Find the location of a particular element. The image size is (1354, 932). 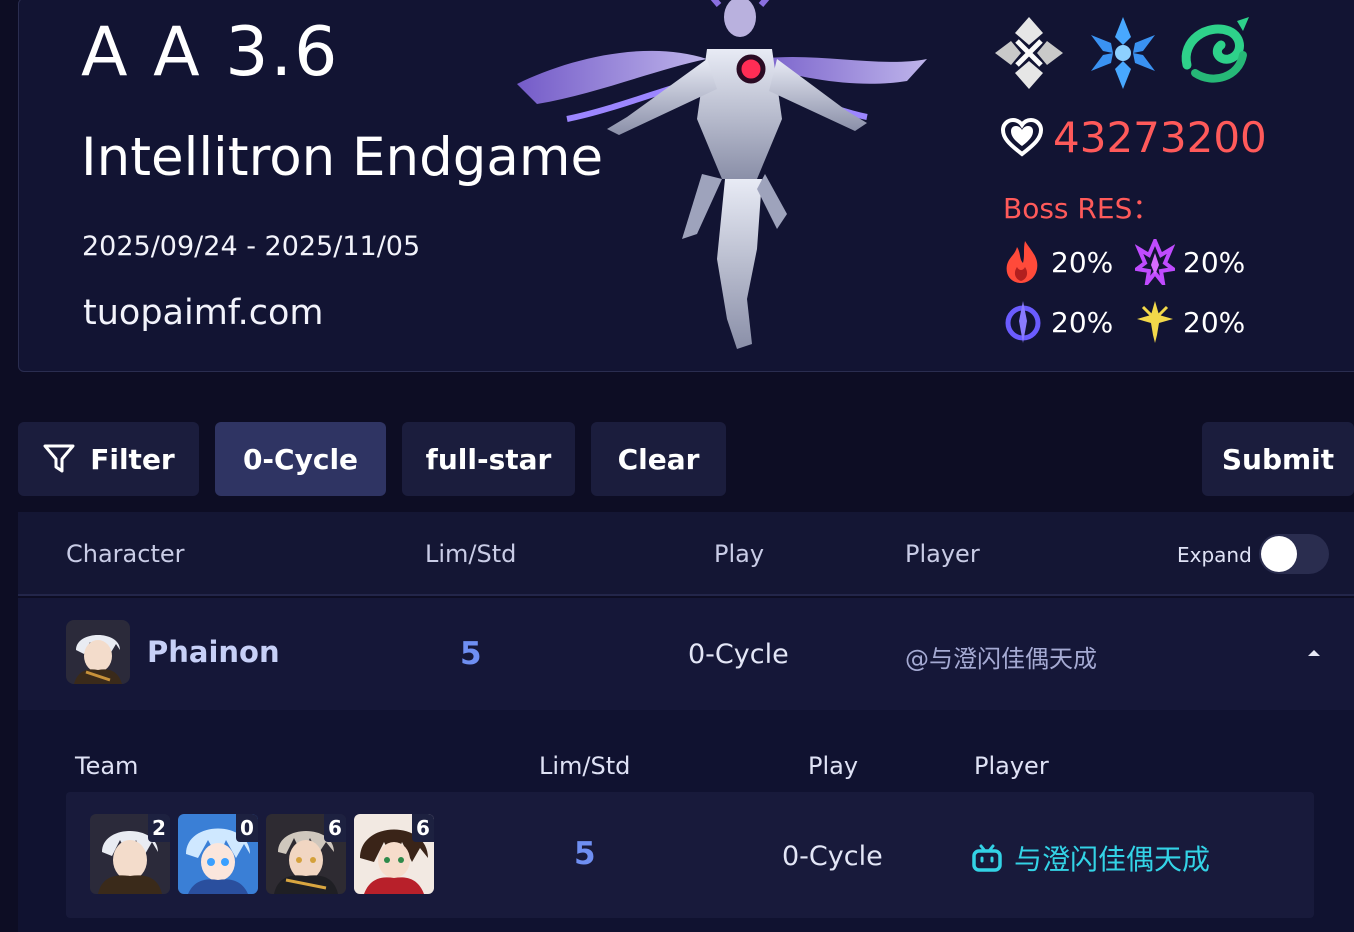

team-member-avatar: 0 is located at coordinates (218, 854).